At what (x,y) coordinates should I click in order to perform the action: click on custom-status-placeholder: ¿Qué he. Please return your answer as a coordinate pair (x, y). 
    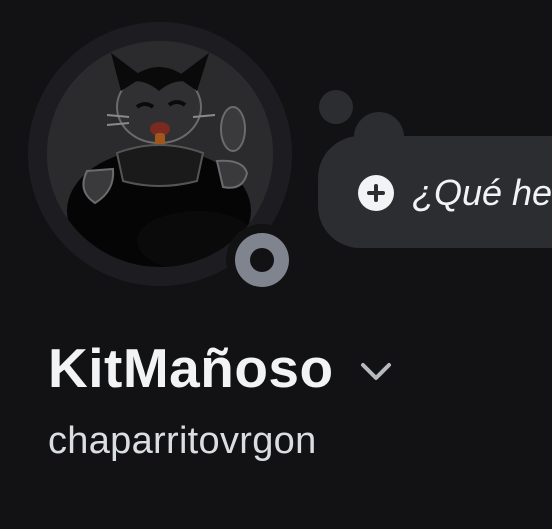
    Looking at the image, I should click on (482, 193).